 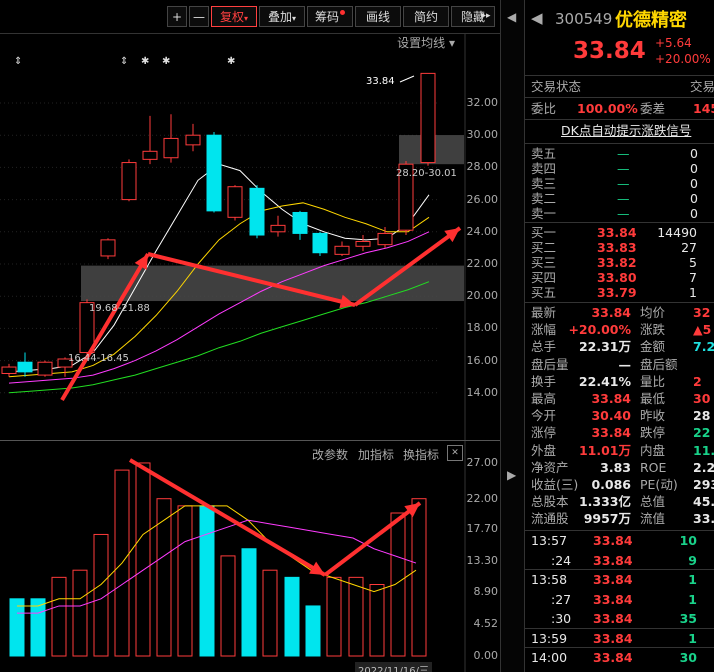 What do you see at coordinates (482, 263) in the screenshot?
I see `price-axis-label: 22.00` at bounding box center [482, 263].